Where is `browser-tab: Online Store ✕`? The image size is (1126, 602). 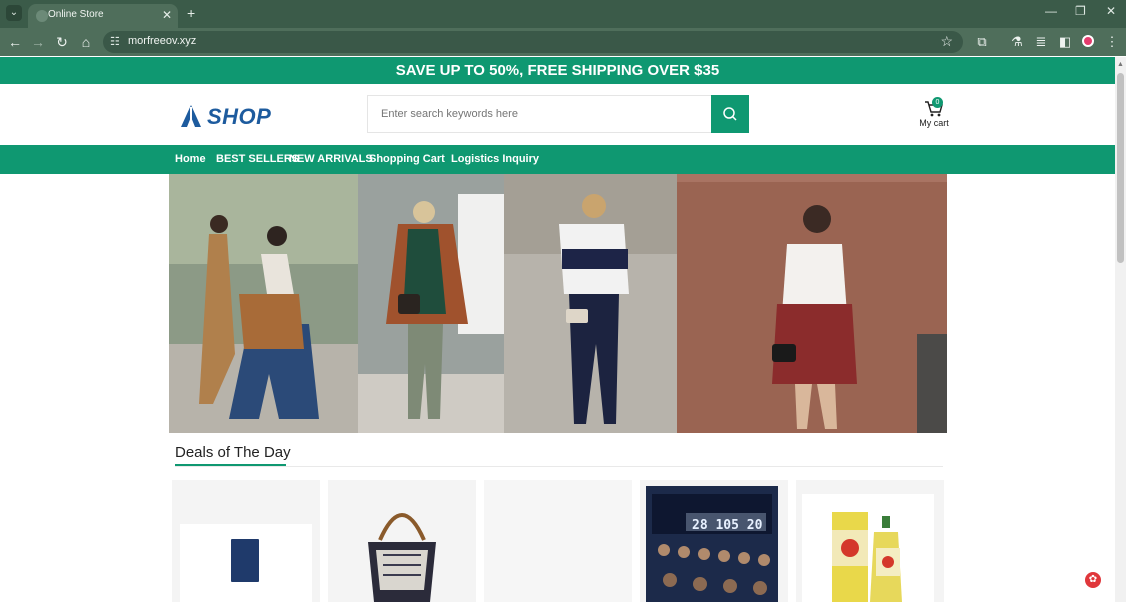 browser-tab: Online Store ✕ is located at coordinates (103, 16).